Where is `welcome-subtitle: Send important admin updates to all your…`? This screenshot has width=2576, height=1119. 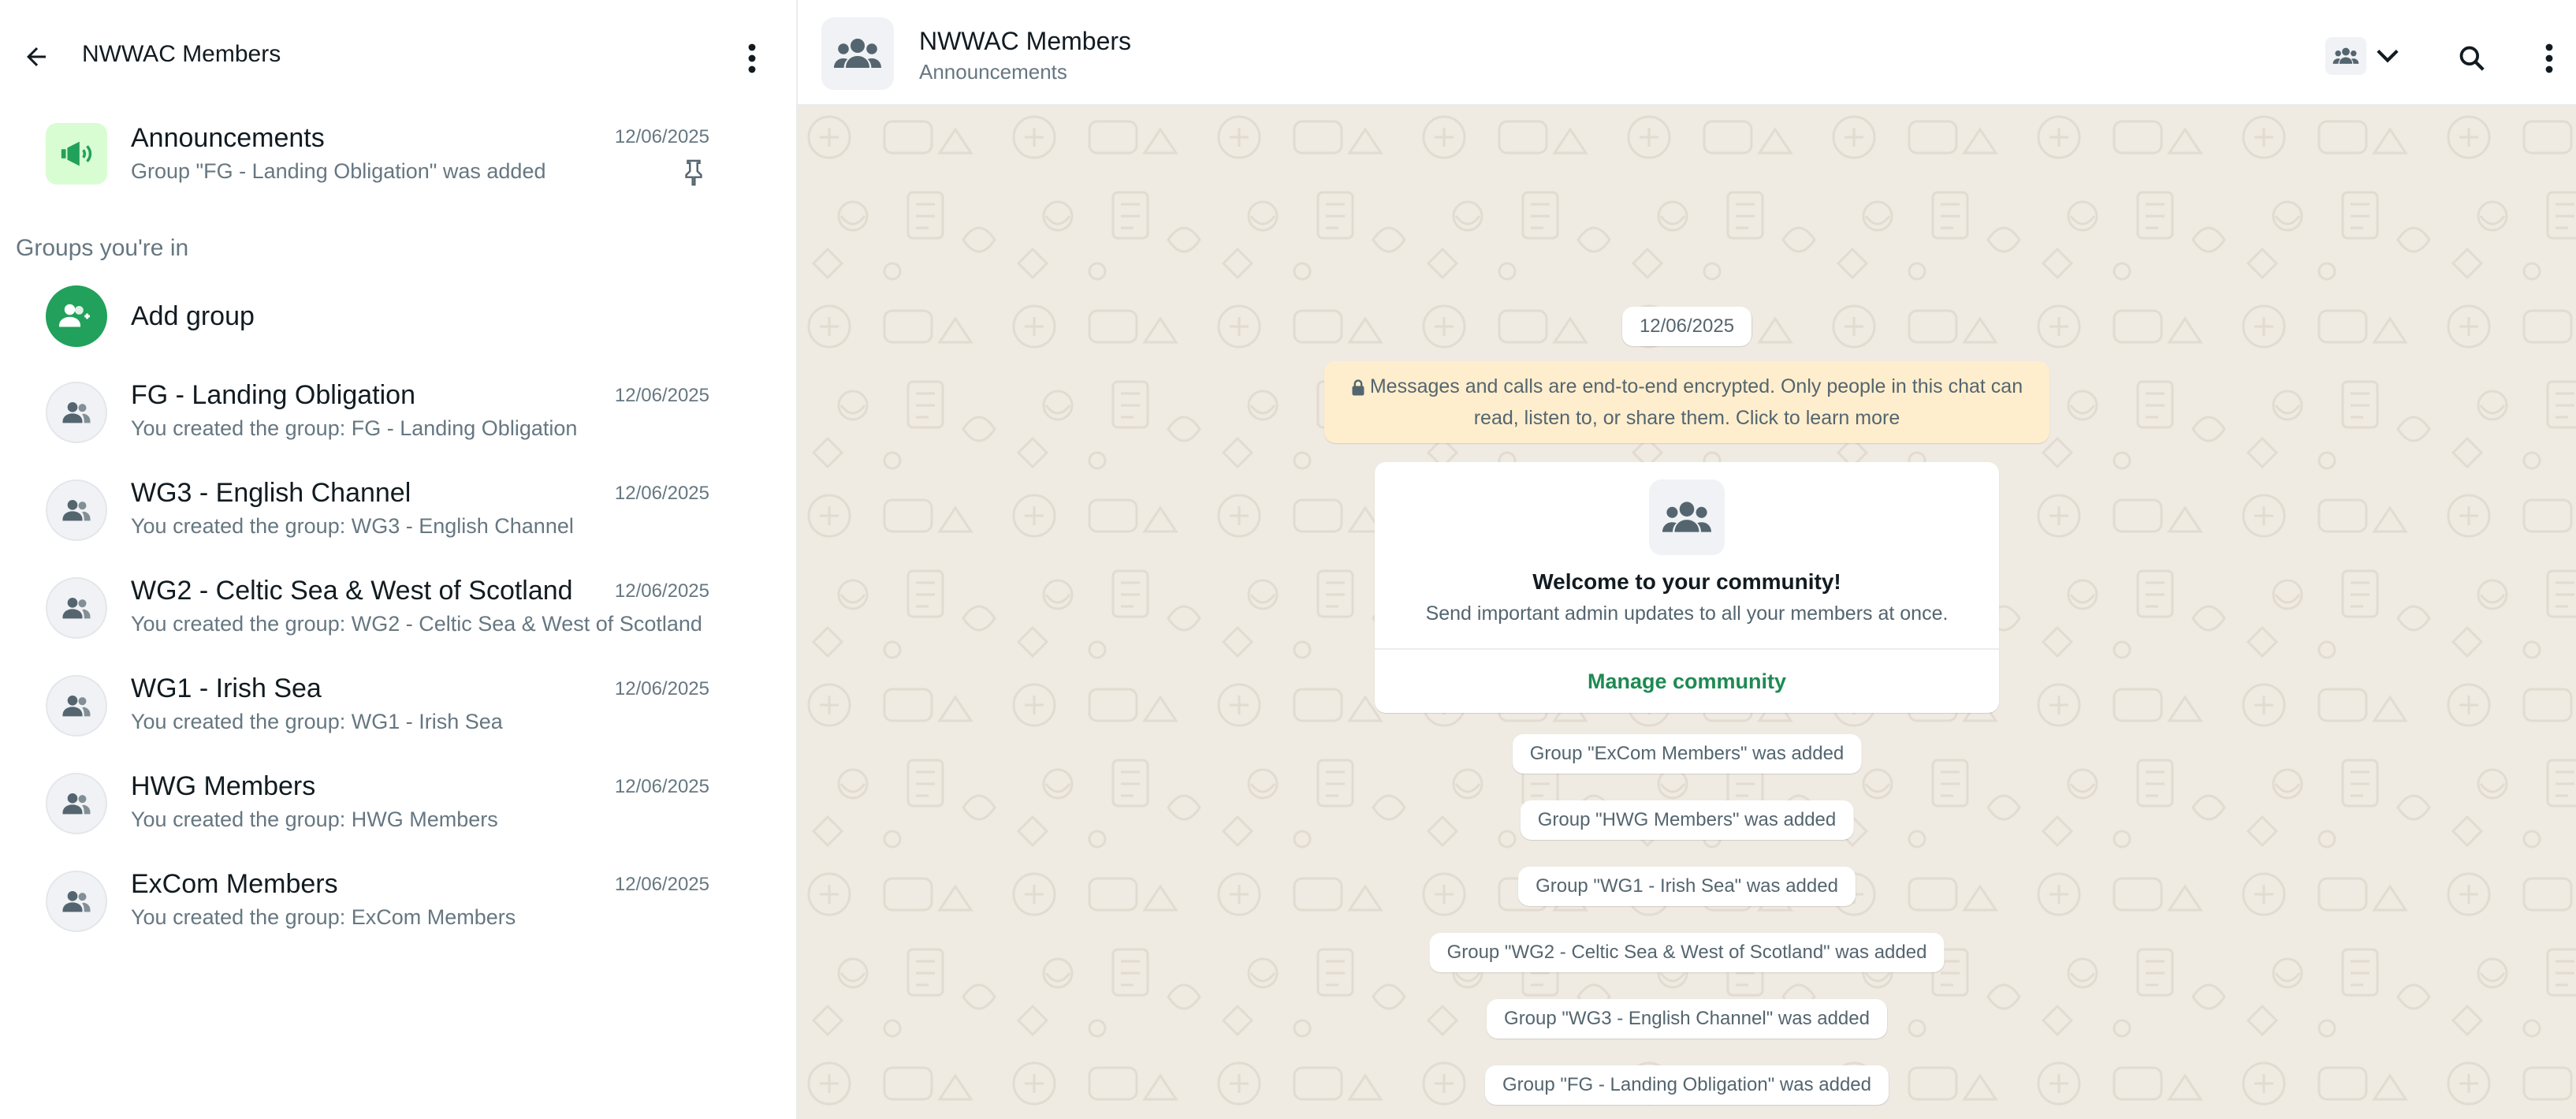 welcome-subtitle: Send important admin updates to all your… is located at coordinates (1687, 613).